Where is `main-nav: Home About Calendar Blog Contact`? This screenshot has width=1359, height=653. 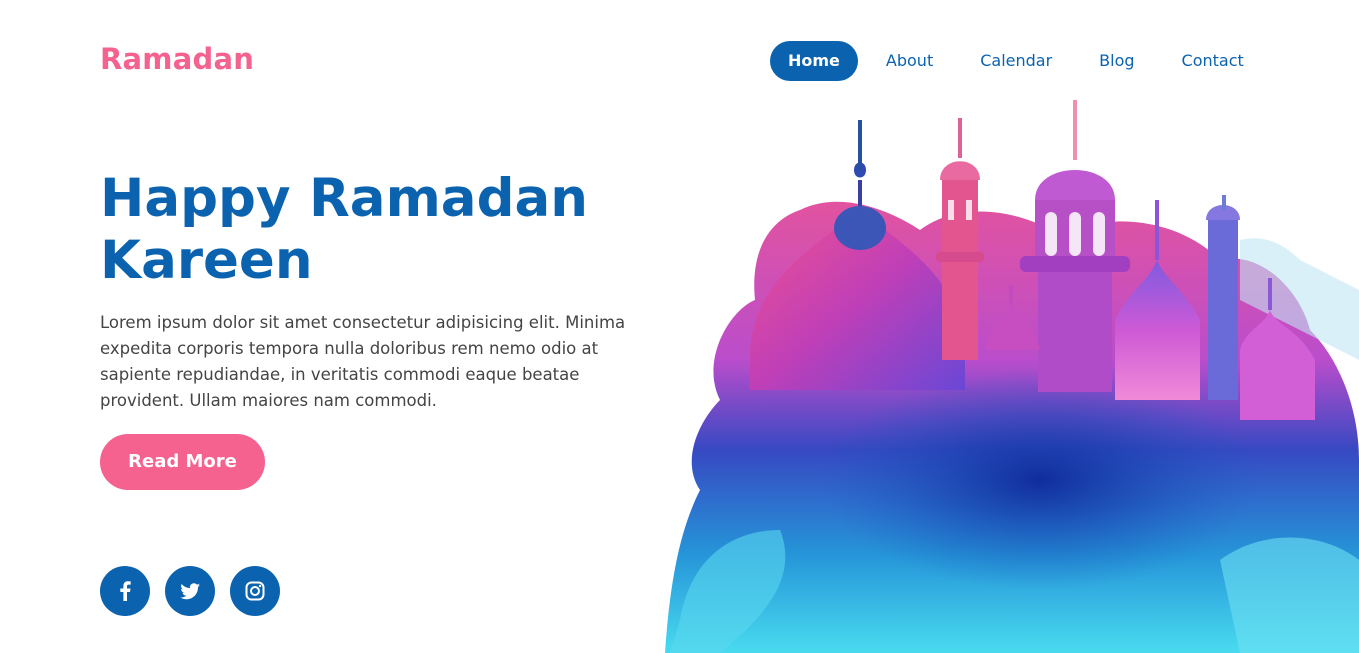
main-nav: Home About Calendar Blog Contact is located at coordinates (1021, 61).